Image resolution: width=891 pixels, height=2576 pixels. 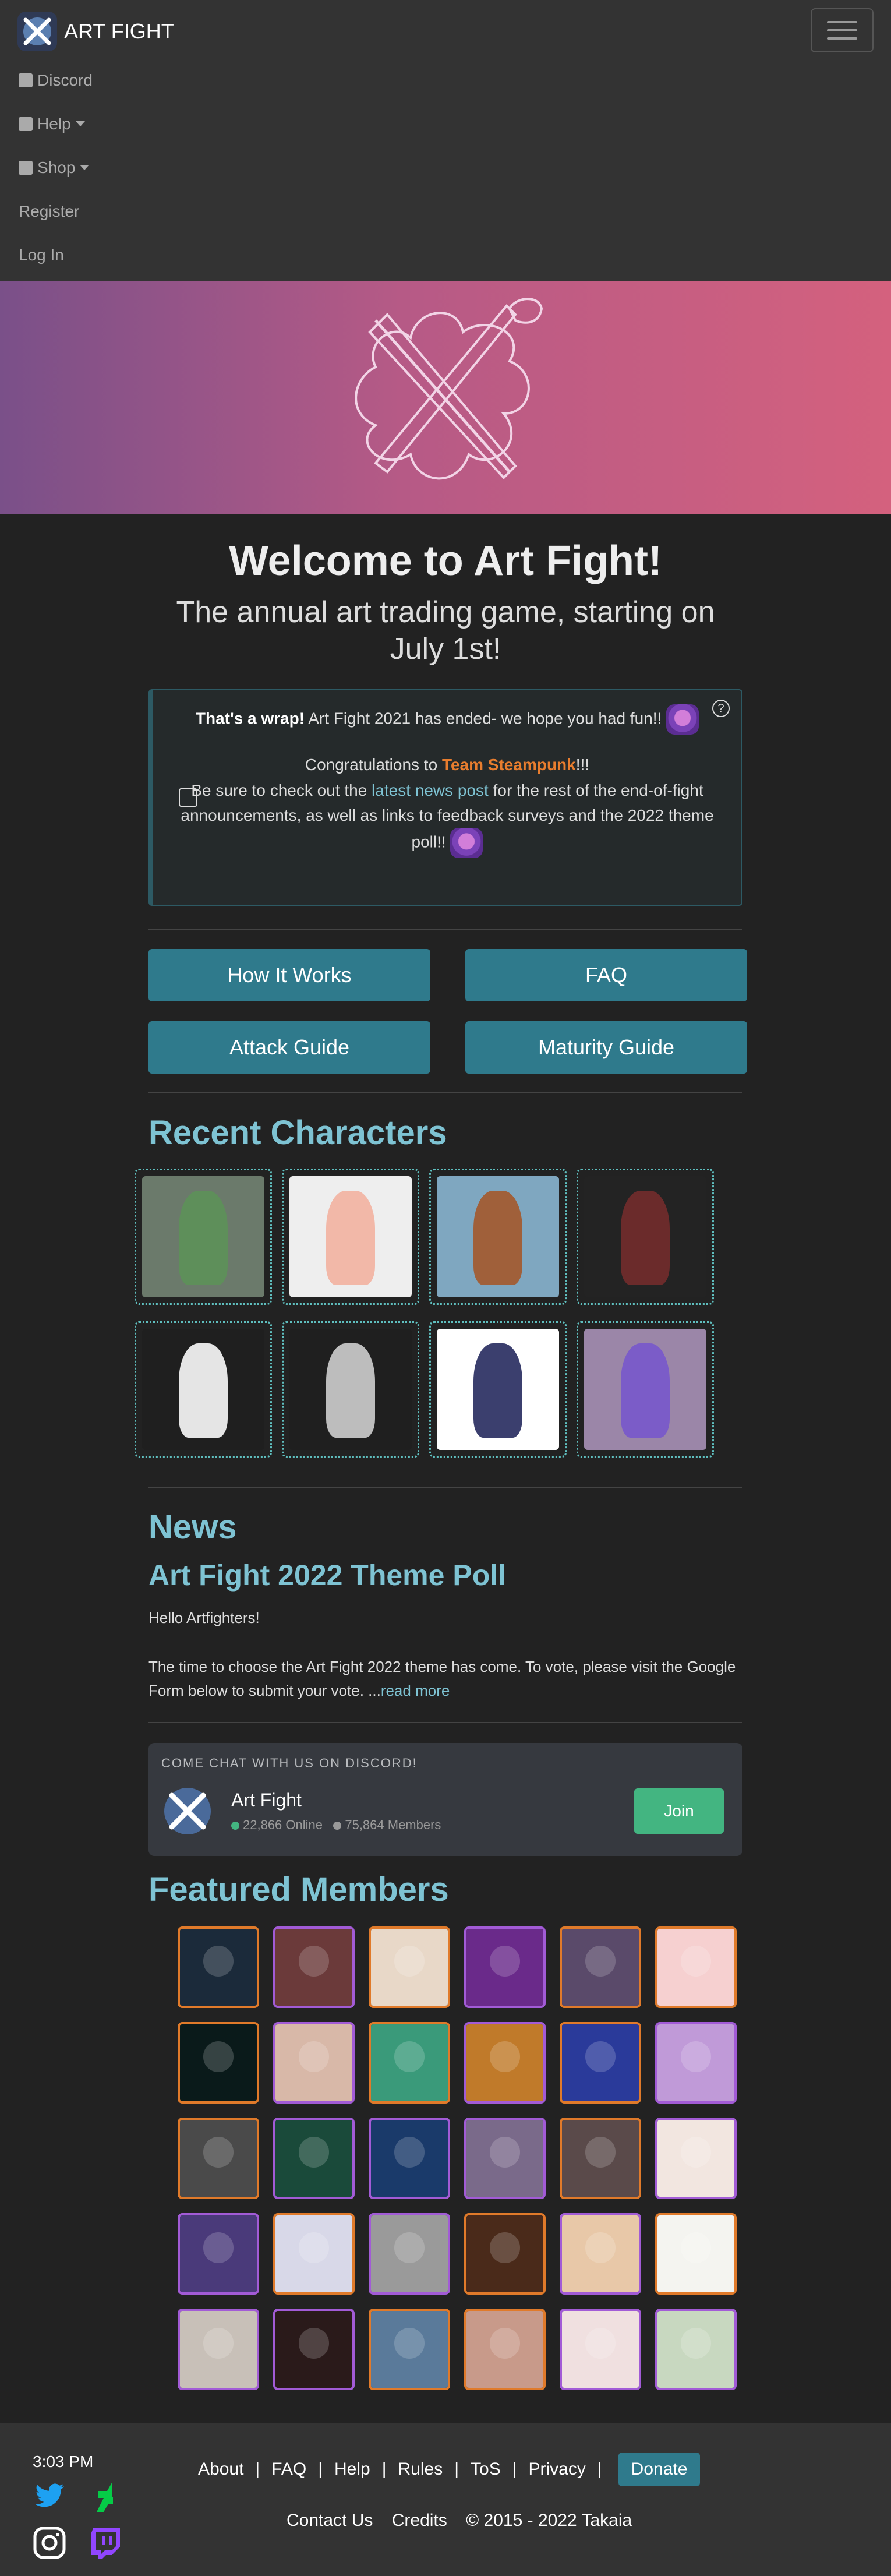 What do you see at coordinates (220, 2469) in the screenshot?
I see `footer-link-about: About` at bounding box center [220, 2469].